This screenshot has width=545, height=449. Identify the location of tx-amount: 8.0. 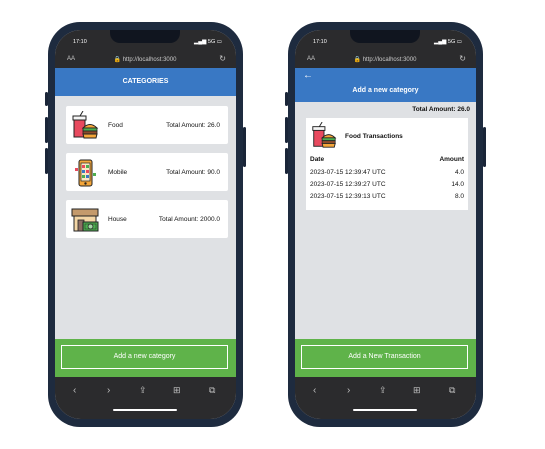
(459, 196).